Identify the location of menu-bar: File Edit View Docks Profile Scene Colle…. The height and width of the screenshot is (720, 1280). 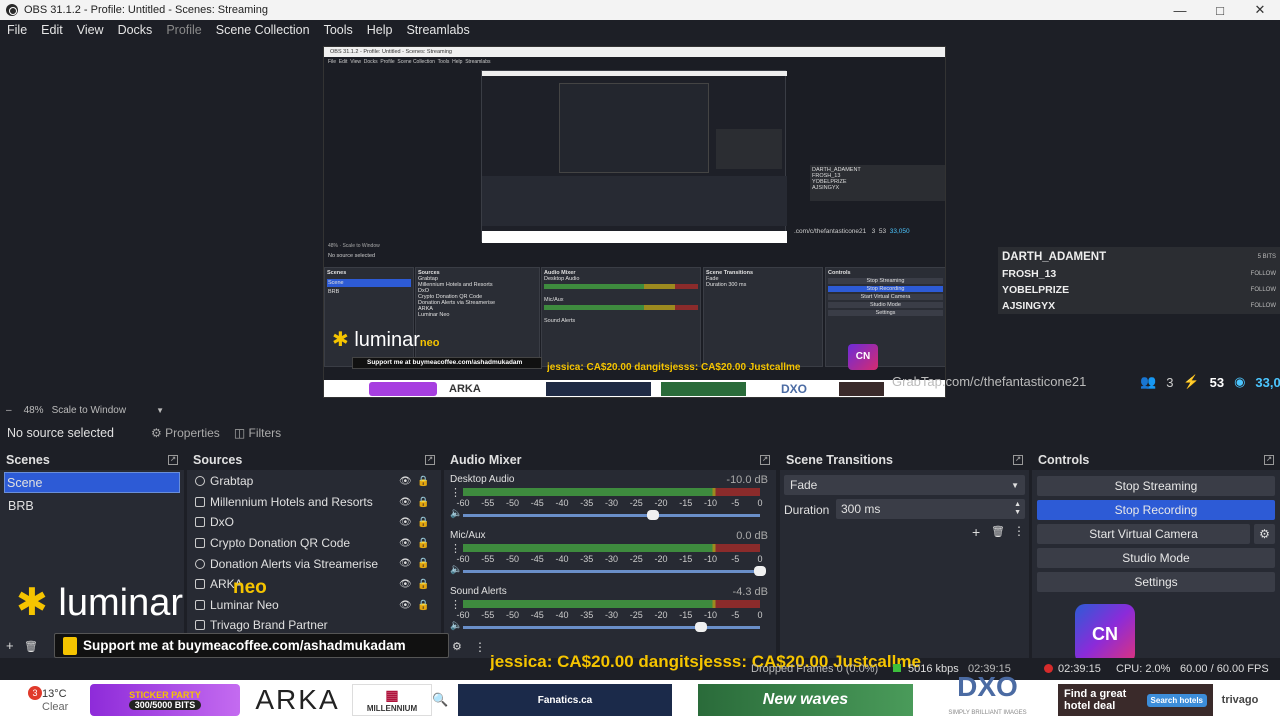
(640, 30).